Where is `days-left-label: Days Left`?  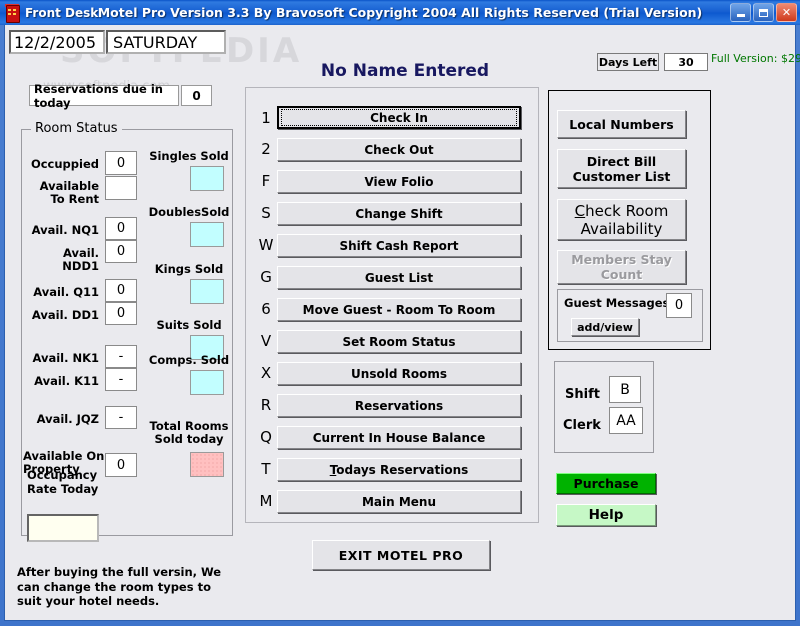
days-left-label: Days Left is located at coordinates (628, 62).